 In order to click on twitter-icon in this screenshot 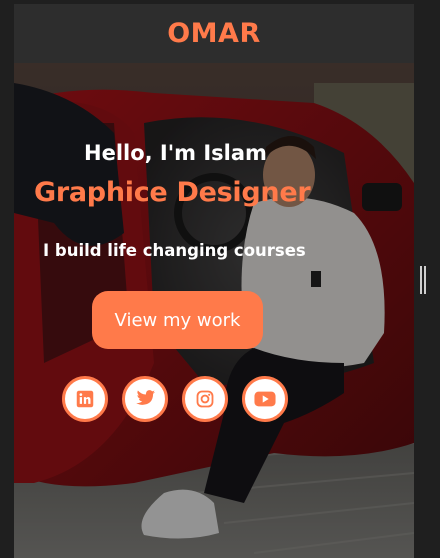, I will do `click(145, 397)`.